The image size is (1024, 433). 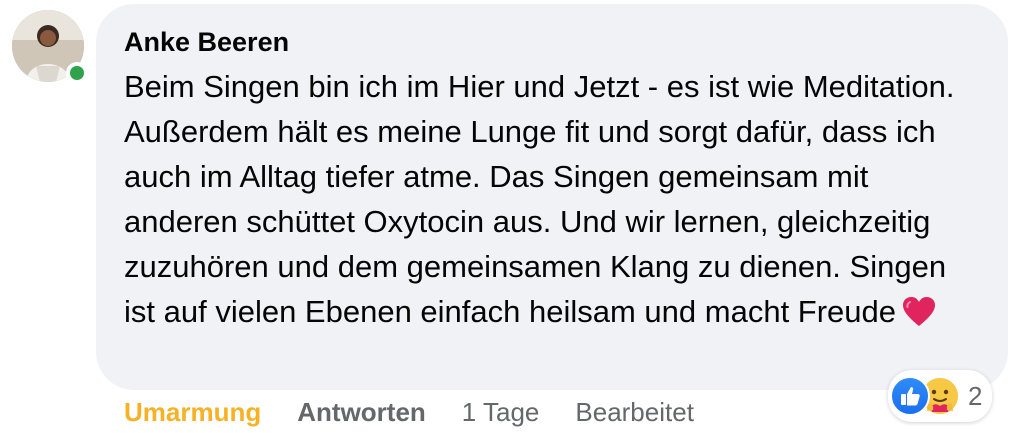 I want to click on avatar-wrap, so click(x=50, y=47).